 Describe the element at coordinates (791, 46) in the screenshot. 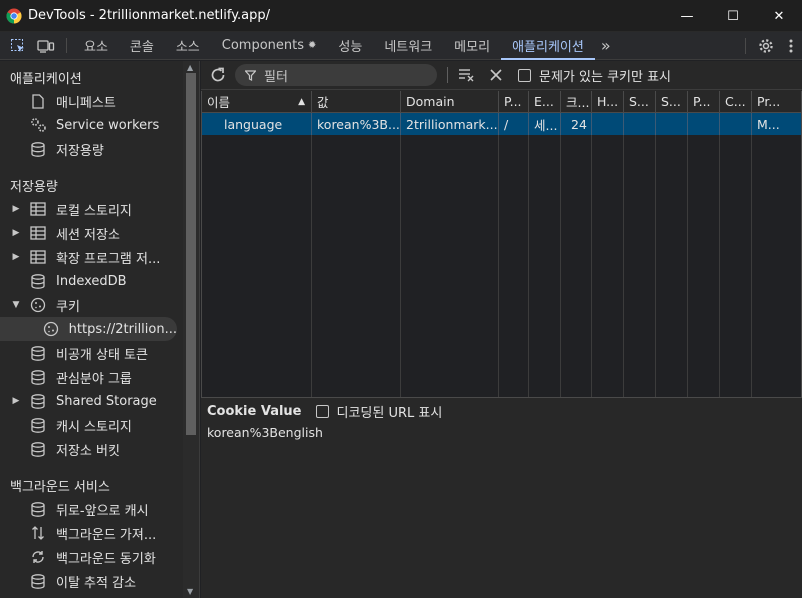

I see `more-options-icon` at that location.